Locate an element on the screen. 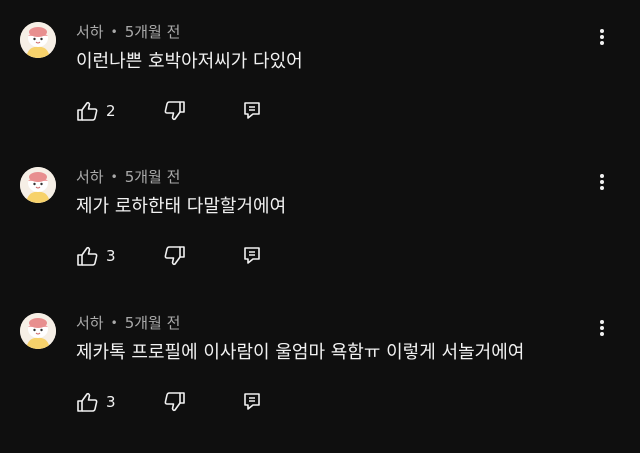 The image size is (640, 453). comment-text: 이런나쁜 호박아저씨가 다있어 is located at coordinates (189, 61).